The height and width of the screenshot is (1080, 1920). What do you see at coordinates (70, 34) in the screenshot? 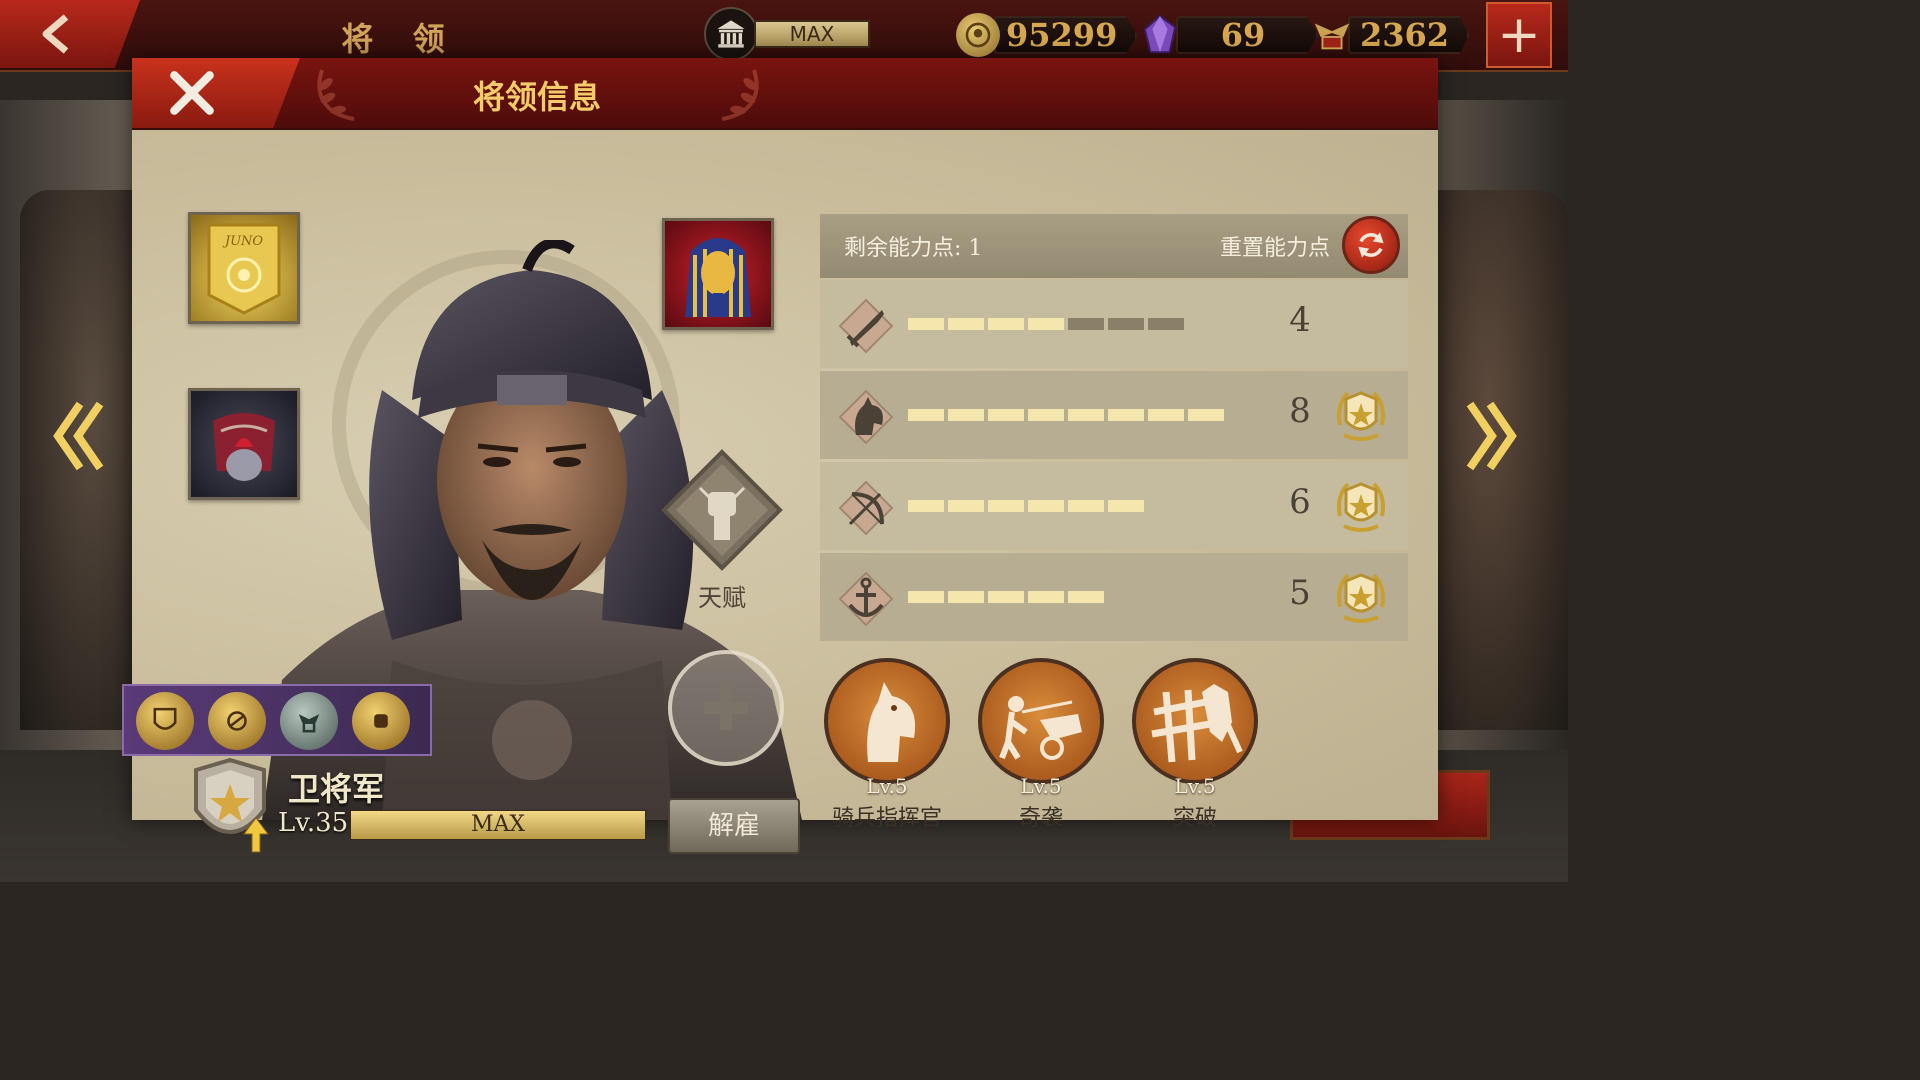
I see `back-button` at bounding box center [70, 34].